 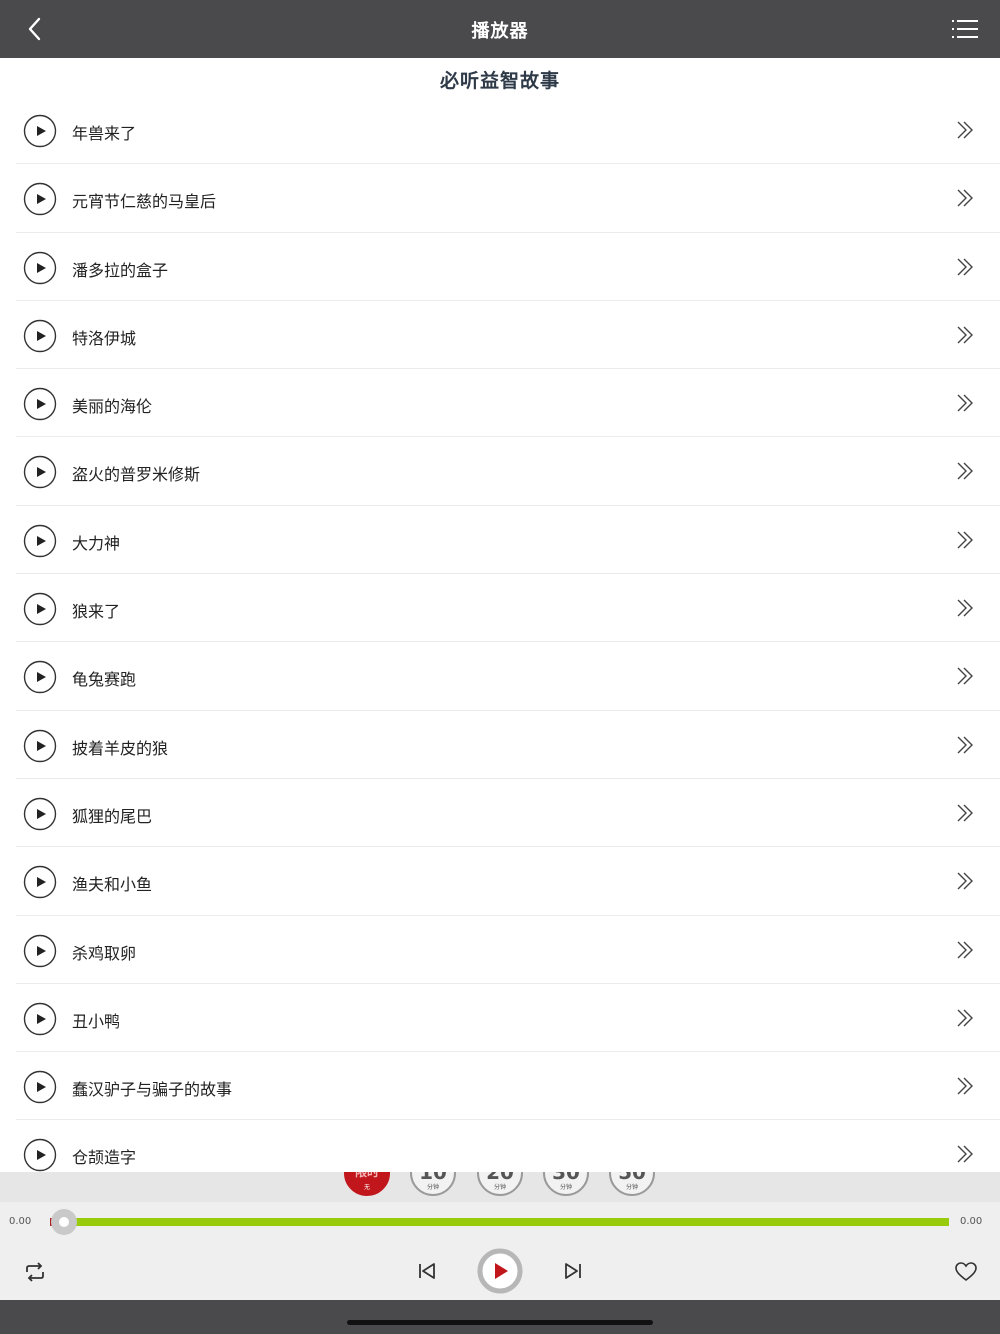 I want to click on list-item-label: 美丽的海伦, so click(x=112, y=407).